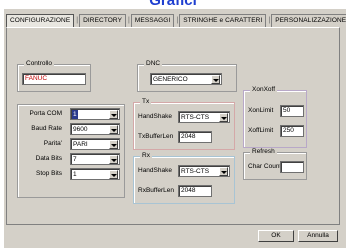  I want to click on xon-limit-label: XonLimit, so click(261, 110).